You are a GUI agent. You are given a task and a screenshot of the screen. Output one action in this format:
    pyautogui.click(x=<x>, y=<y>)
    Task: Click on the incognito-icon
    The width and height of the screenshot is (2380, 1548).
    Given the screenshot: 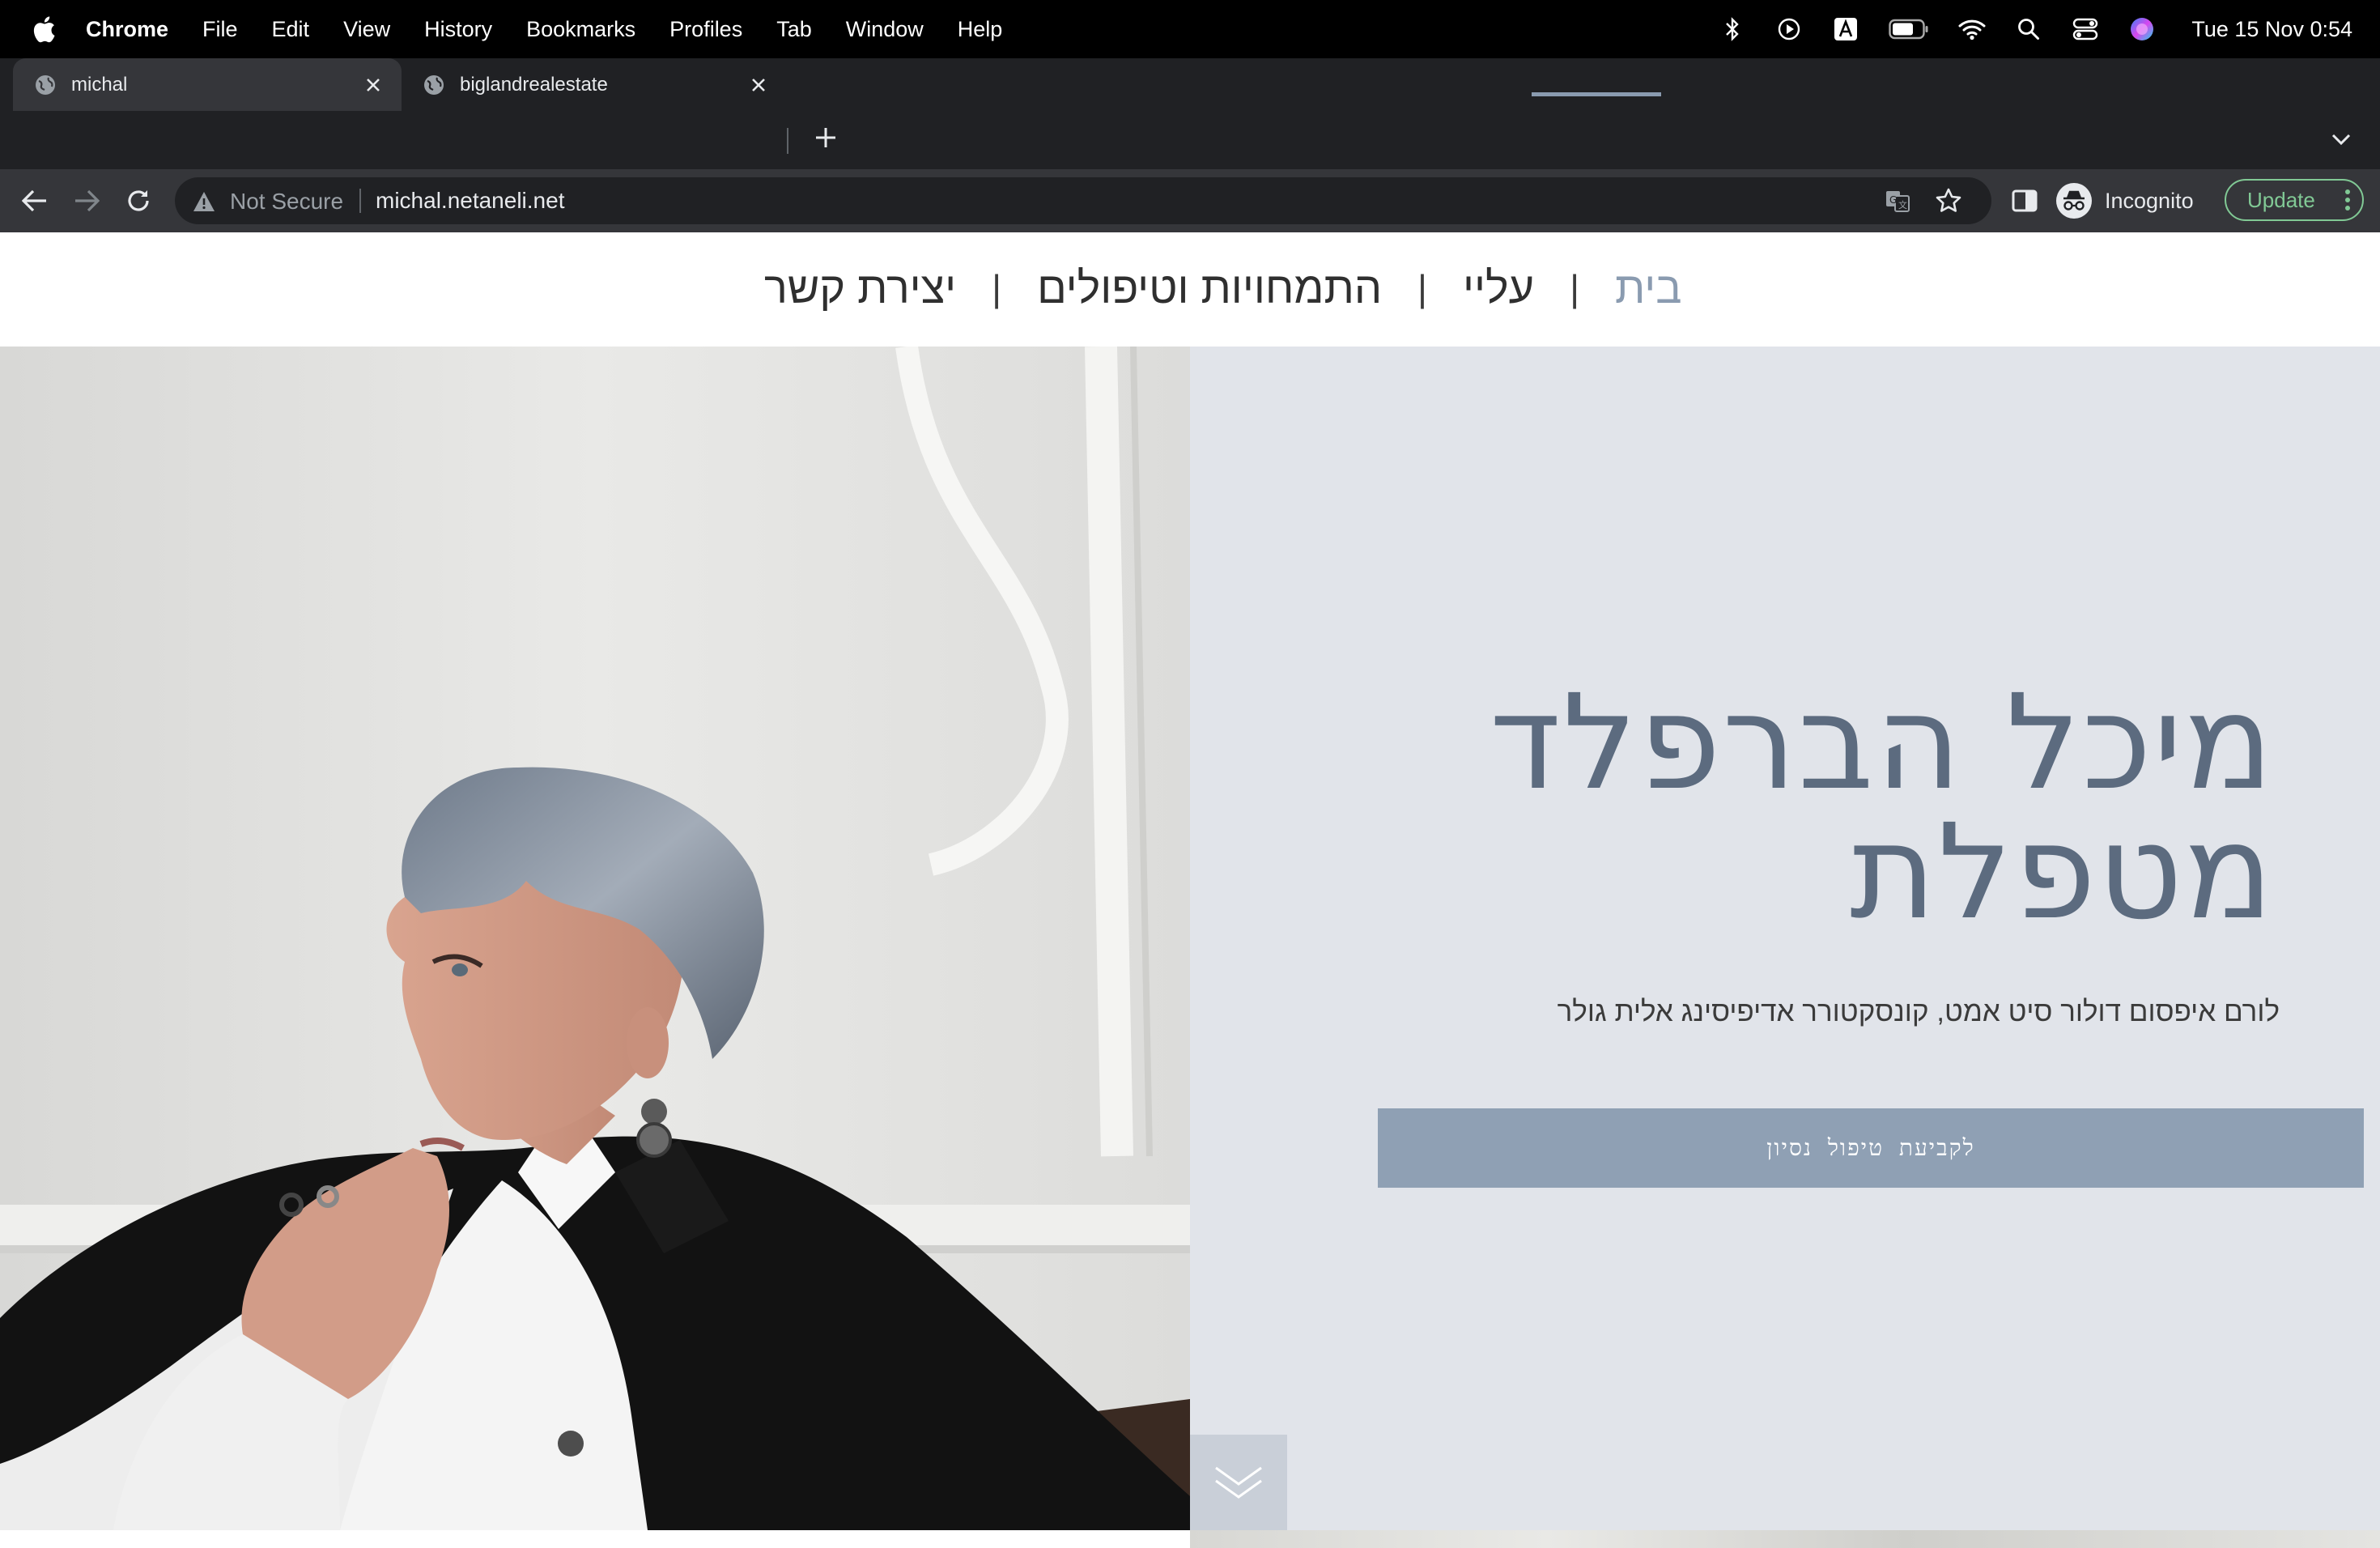 What is the action you would take?
    pyautogui.click(x=2074, y=201)
    